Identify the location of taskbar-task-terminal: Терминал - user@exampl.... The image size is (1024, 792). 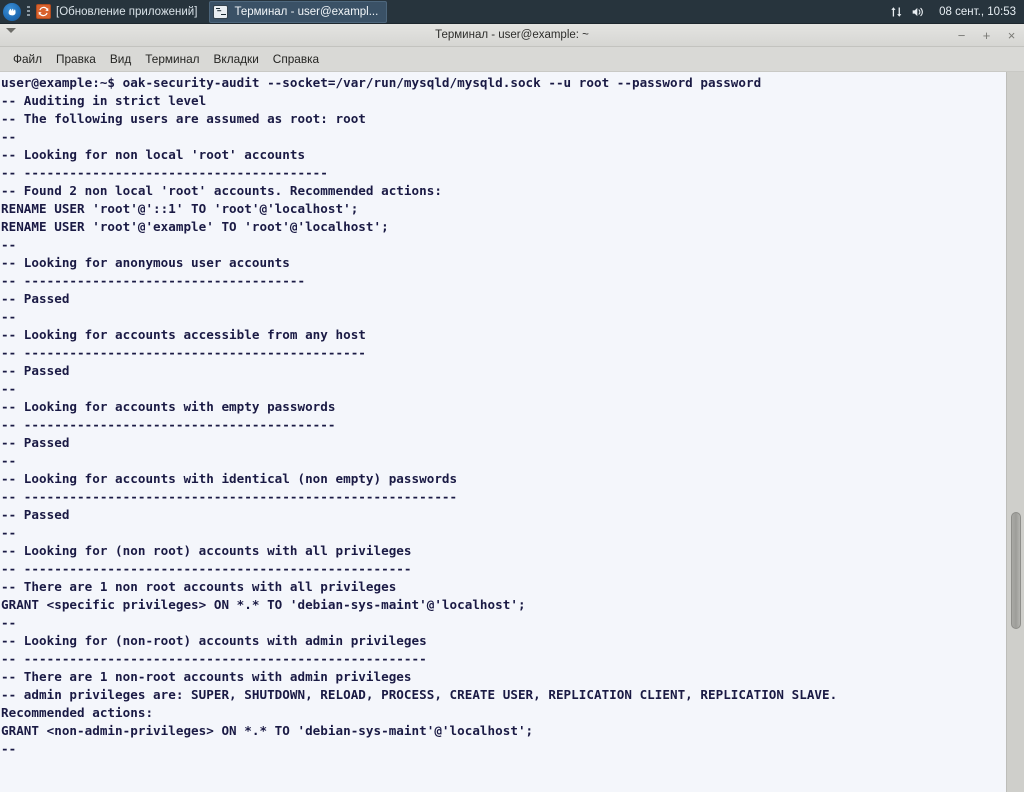
(298, 11).